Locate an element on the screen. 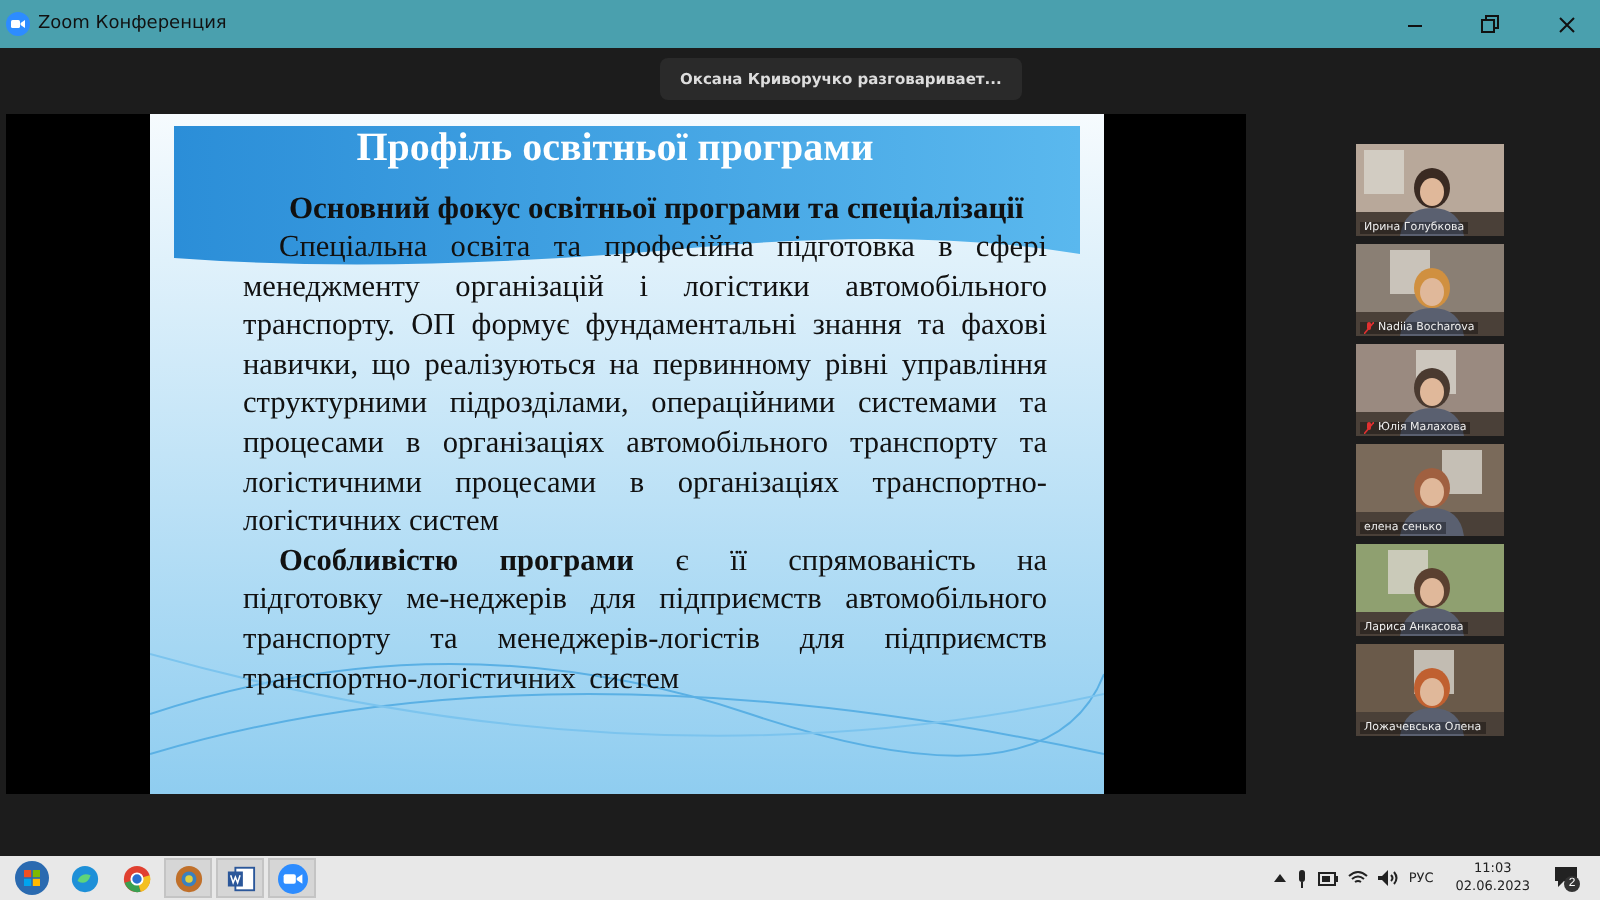  battery-icon is located at coordinates (1328, 878).